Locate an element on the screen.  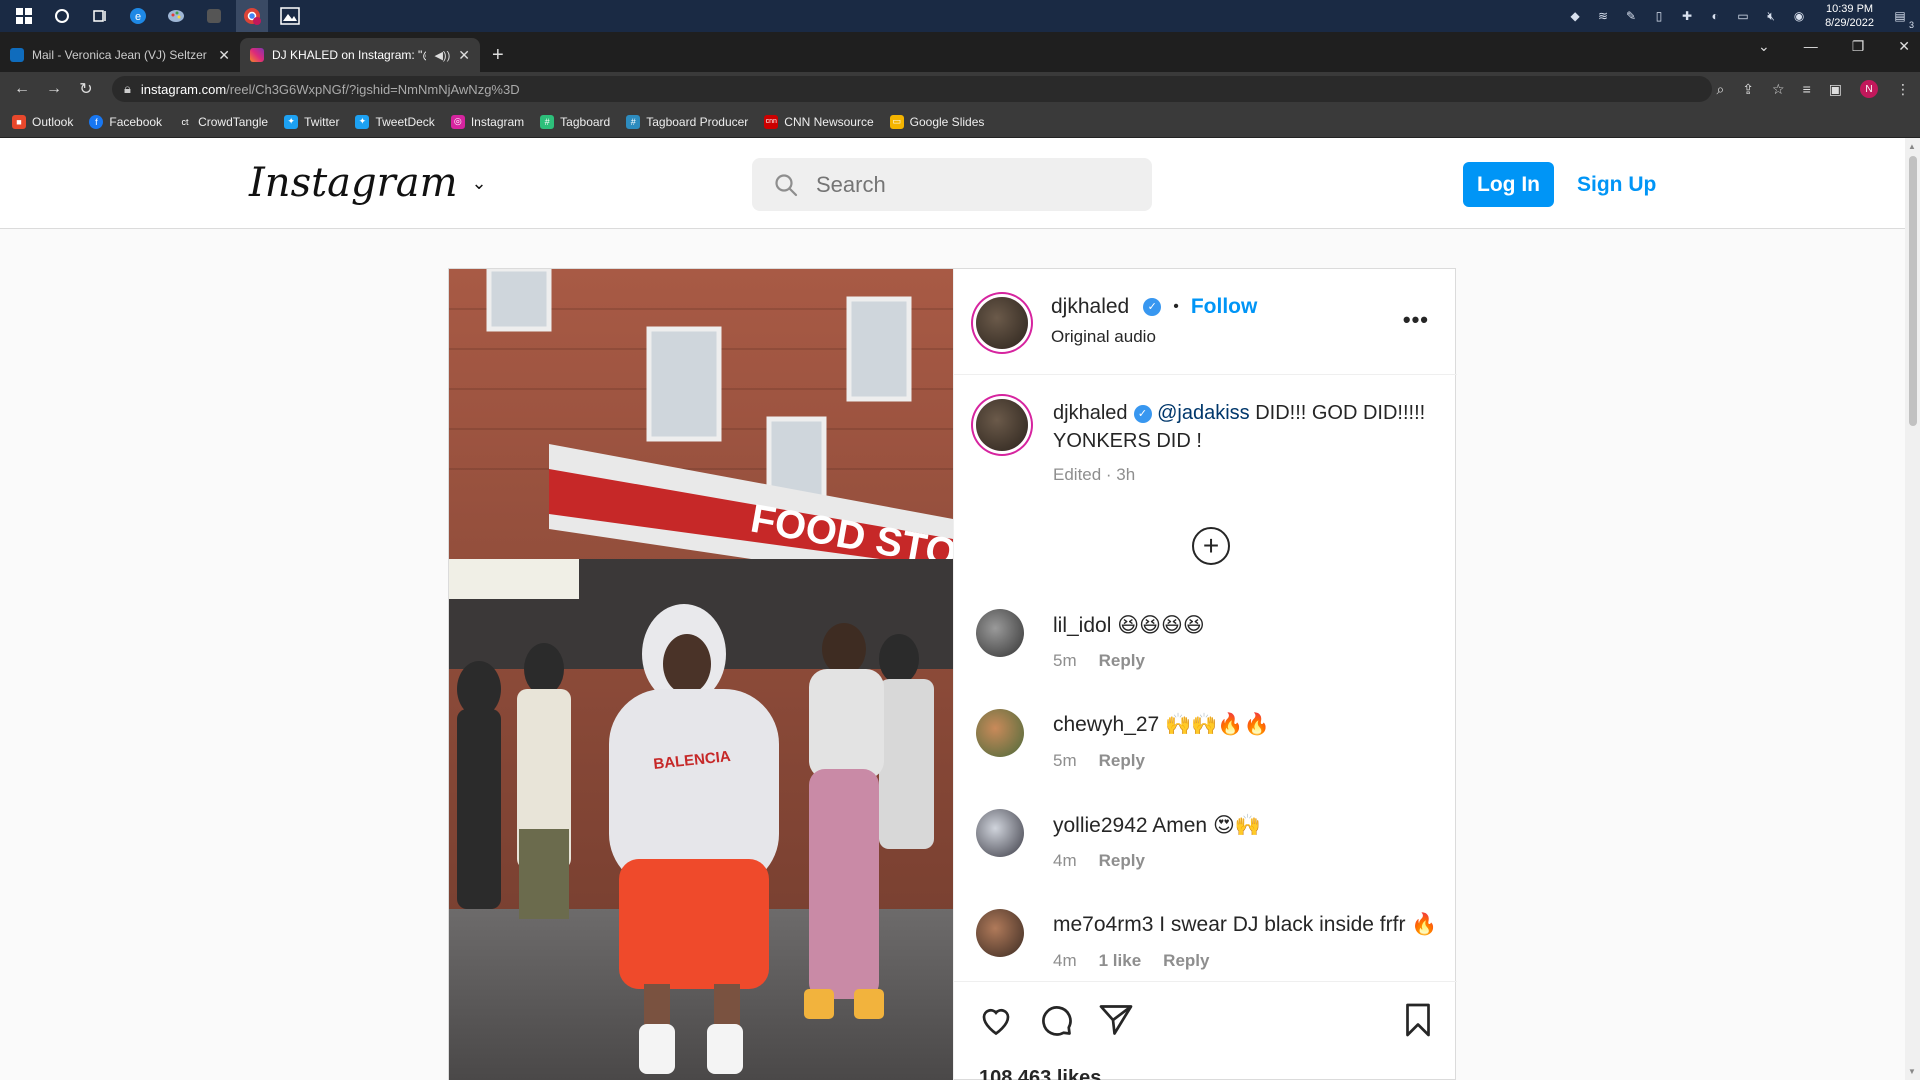
photos-app-icon is located at coordinates (290, 16).